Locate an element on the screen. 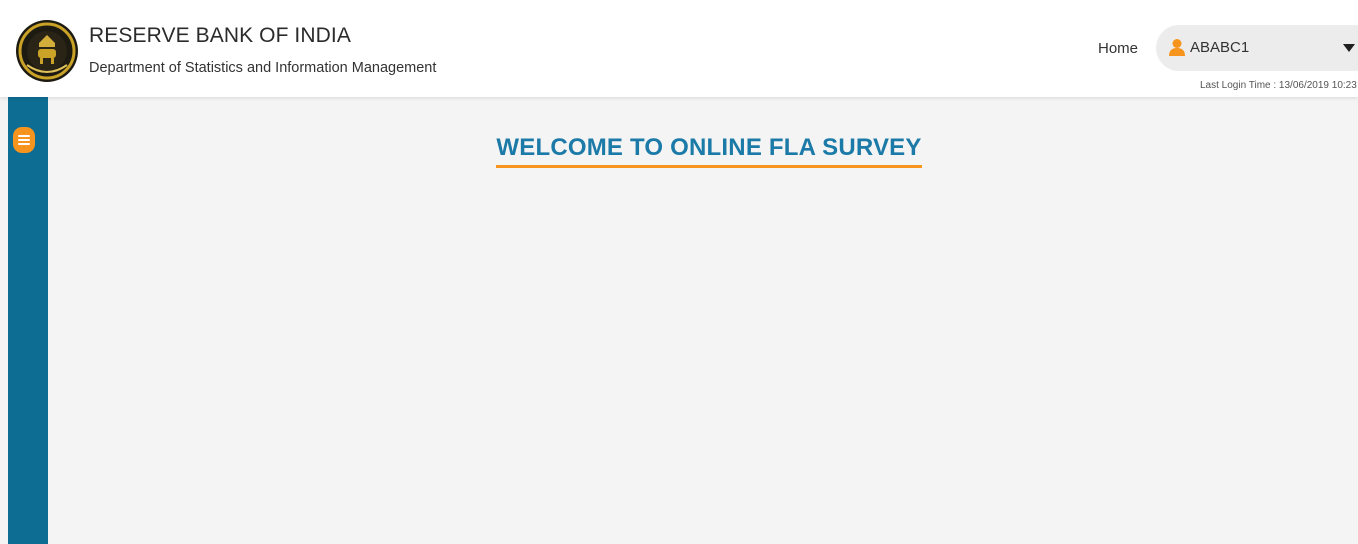 This screenshot has width=1358, height=544. welcome-banner: WELCOME TO ONLINE FLA SURVEY is located at coordinates (679, 151).